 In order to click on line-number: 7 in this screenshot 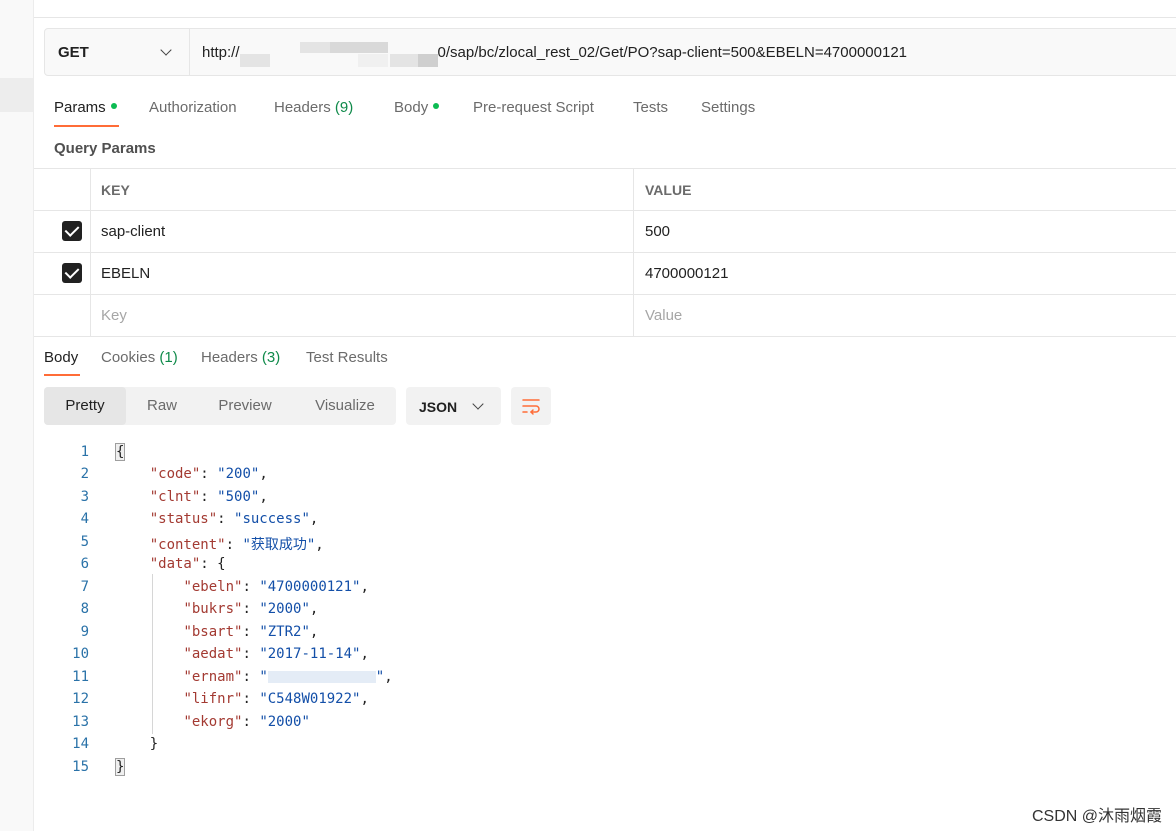, I will do `click(84, 587)`.